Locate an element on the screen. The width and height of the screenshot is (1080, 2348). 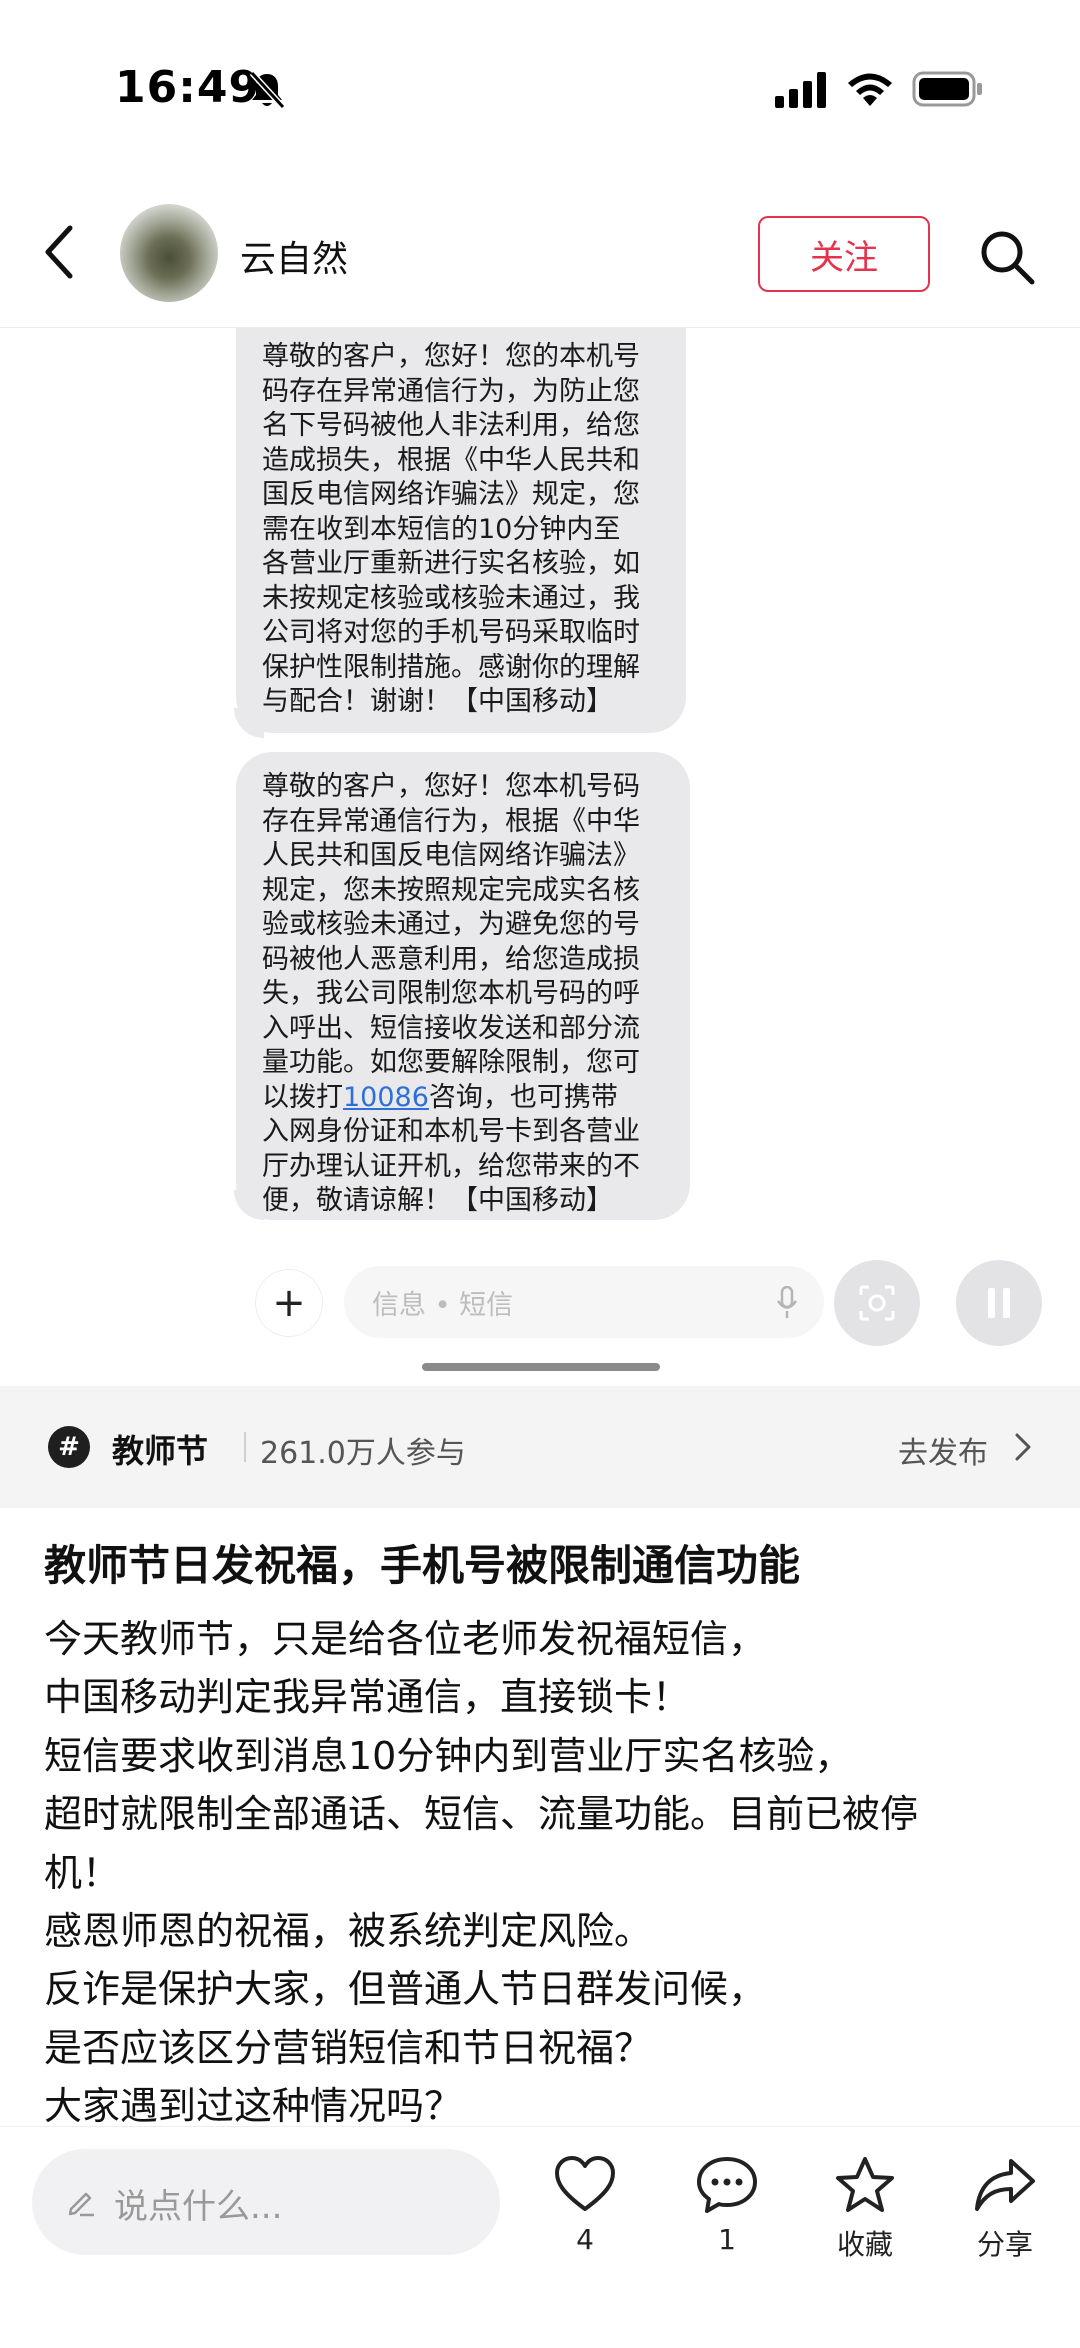
sms-input-placeholder: 信息 • 短信 is located at coordinates (443, 1305).